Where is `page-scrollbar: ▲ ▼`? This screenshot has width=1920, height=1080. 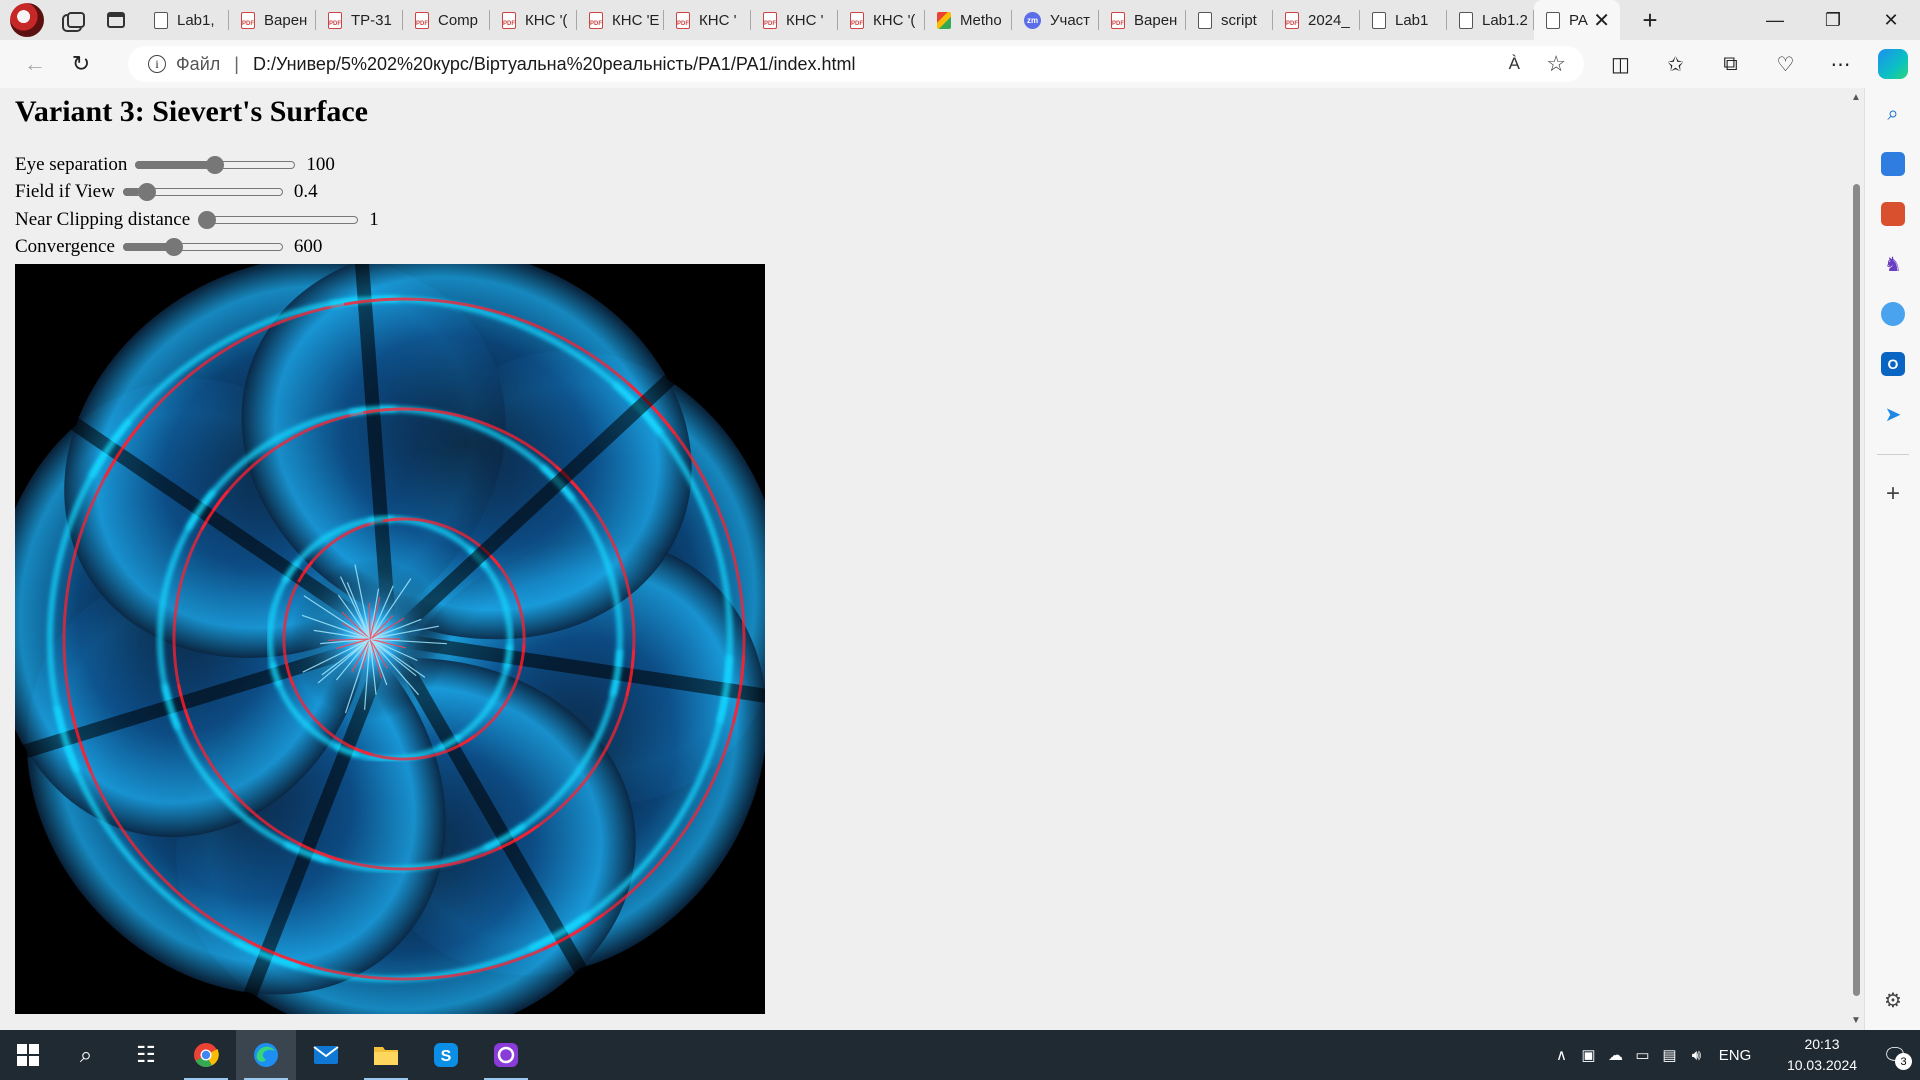 page-scrollbar: ▲ ▼ is located at coordinates (1856, 559).